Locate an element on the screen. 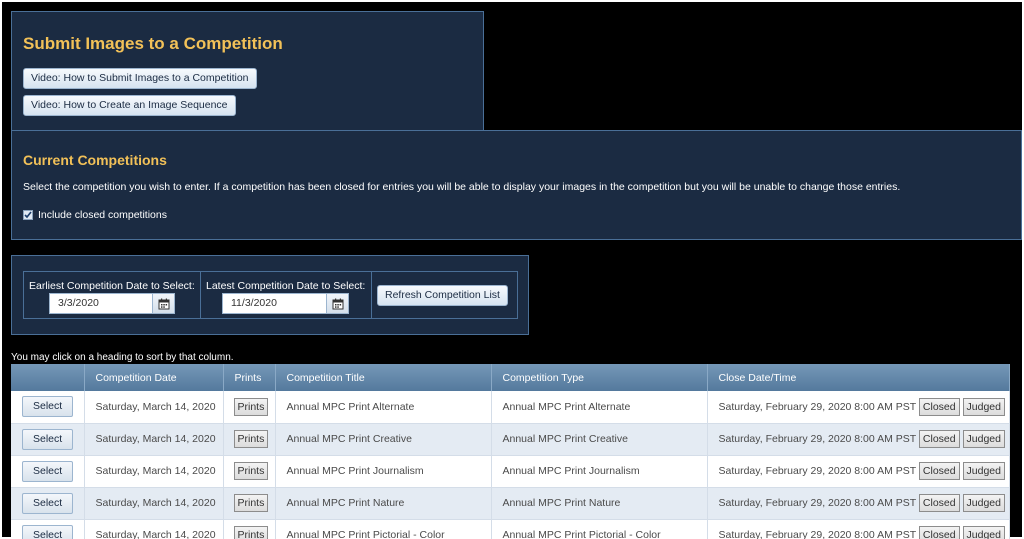 This screenshot has height=539, width=1024. refresh-competition-list-button: Refresh Competition List is located at coordinates (442, 295).